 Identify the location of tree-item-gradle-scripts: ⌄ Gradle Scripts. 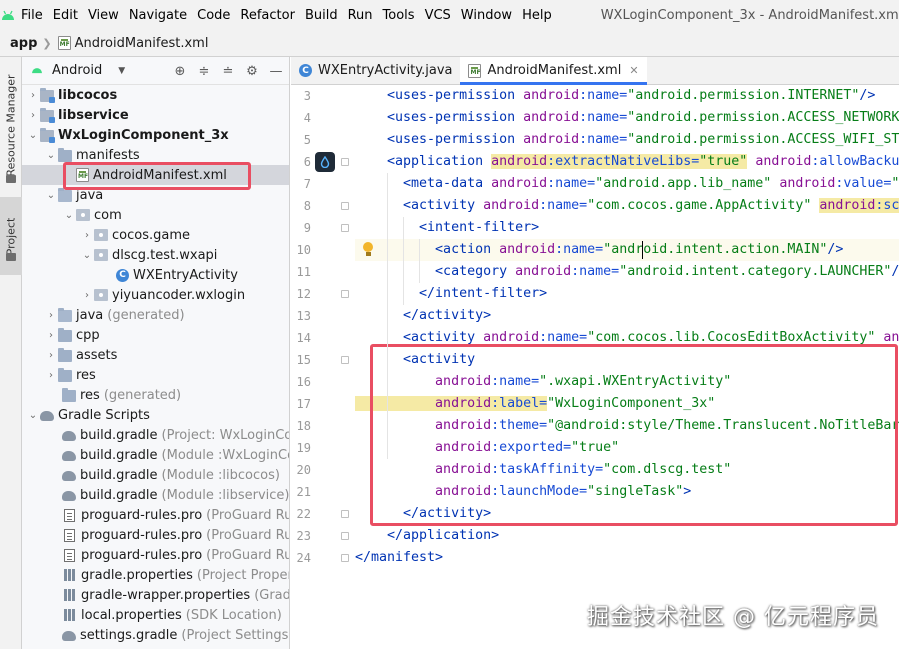
(155, 415).